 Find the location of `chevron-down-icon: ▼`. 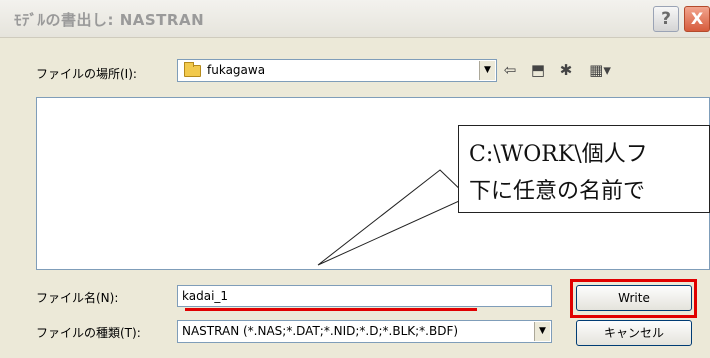

chevron-down-icon: ▼ is located at coordinates (542, 331).